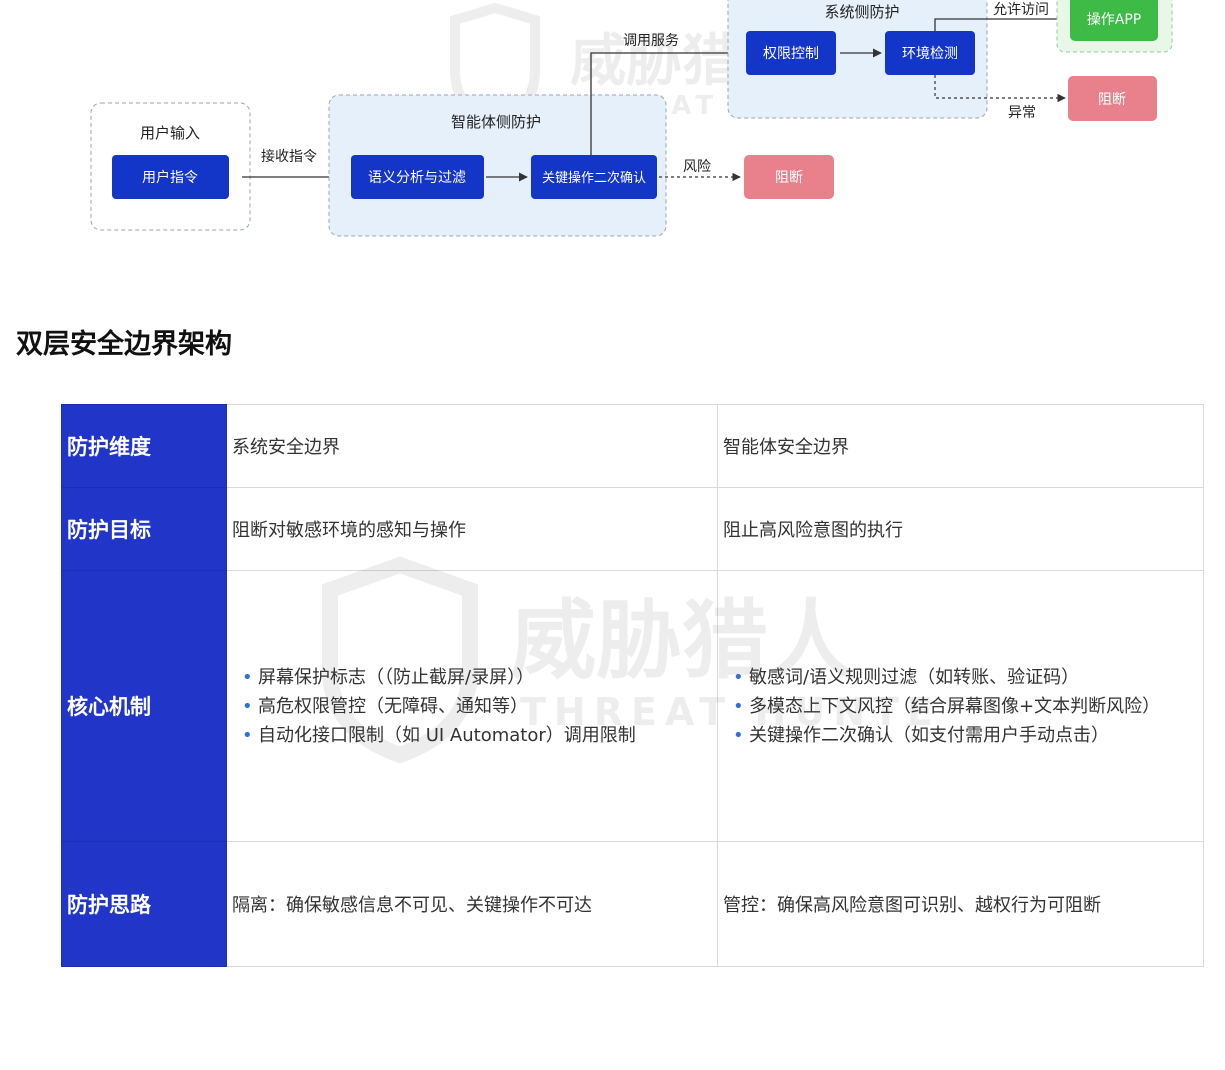 The image size is (1225, 1070). I want to click on semantic-filter-label: 语义分析与过滤, so click(417, 178).